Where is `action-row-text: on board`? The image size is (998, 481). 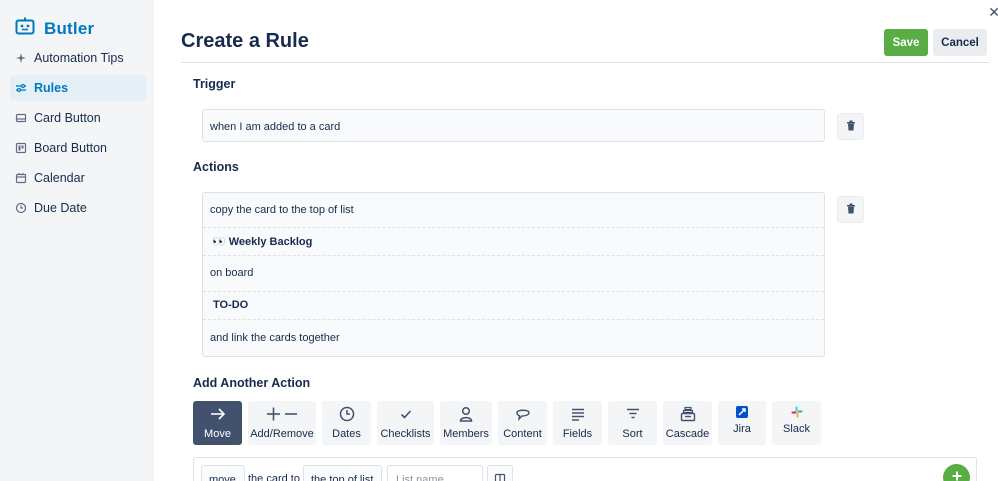
action-row-text: on board is located at coordinates (232, 273).